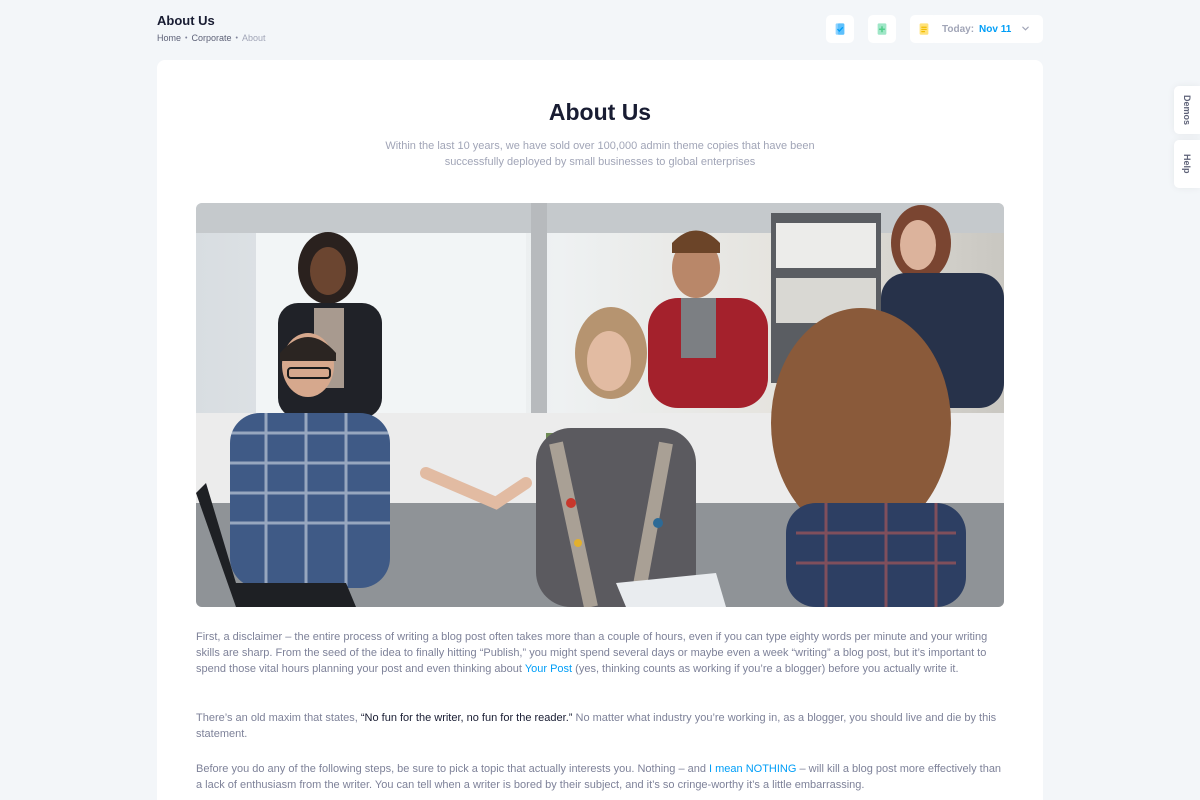 The width and height of the screenshot is (1200, 800). What do you see at coordinates (958, 29) in the screenshot?
I see `date-label: Today:` at bounding box center [958, 29].